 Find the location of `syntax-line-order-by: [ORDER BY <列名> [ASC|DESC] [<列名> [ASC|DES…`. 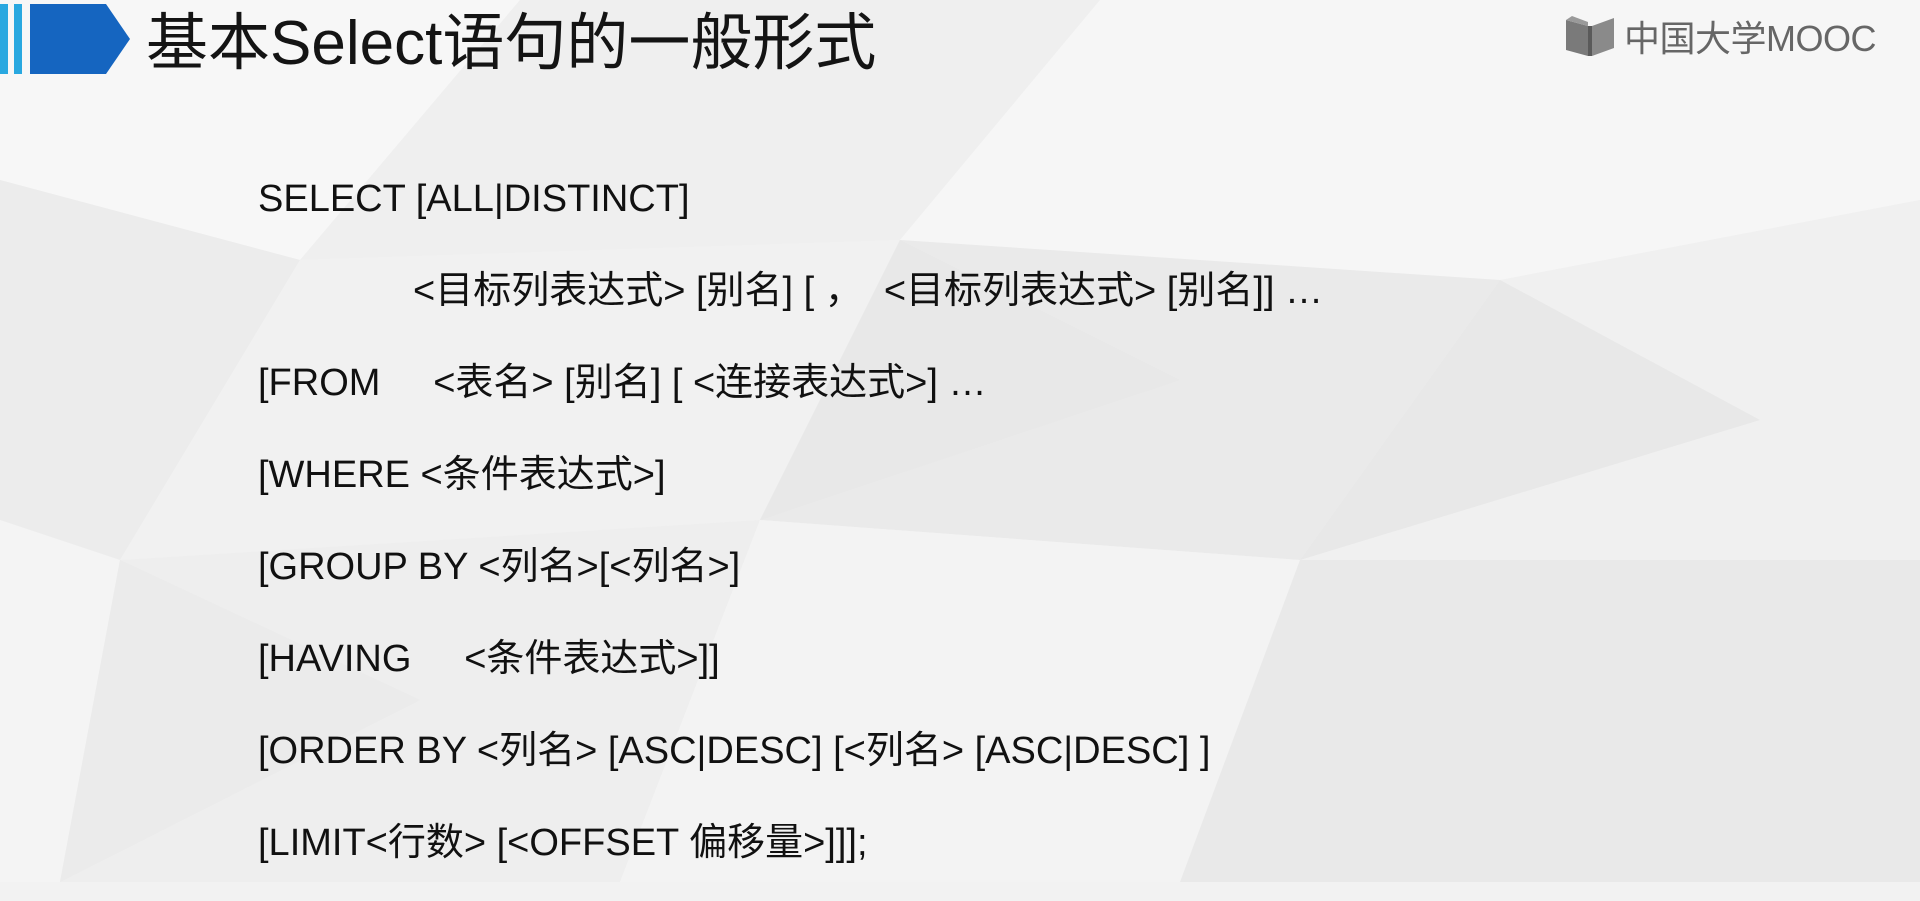

syntax-line-order-by: [ORDER BY <列名> [ASC|DESC] [<列名> [ASC|DES… is located at coordinates (734, 751).